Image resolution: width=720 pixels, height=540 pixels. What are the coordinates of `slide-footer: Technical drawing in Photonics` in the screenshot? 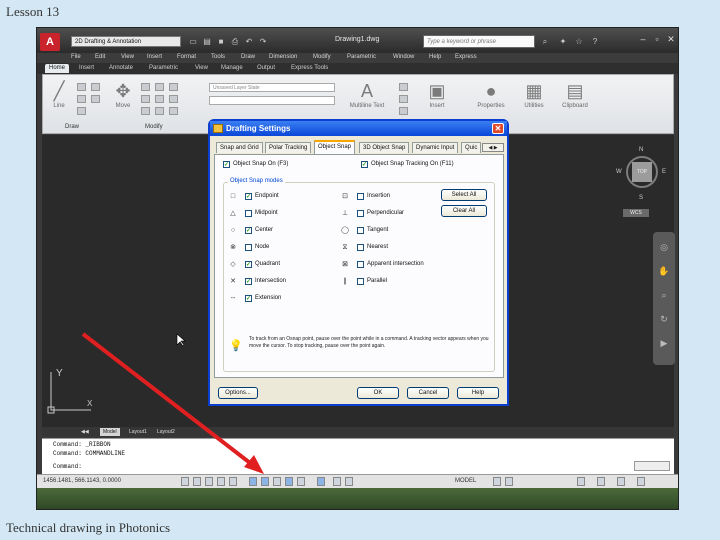 It's located at (88, 527).